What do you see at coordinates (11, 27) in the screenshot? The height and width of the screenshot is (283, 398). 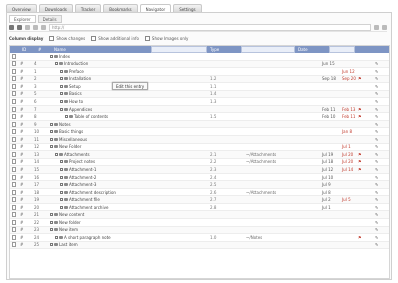 I see `back-icon` at bounding box center [11, 27].